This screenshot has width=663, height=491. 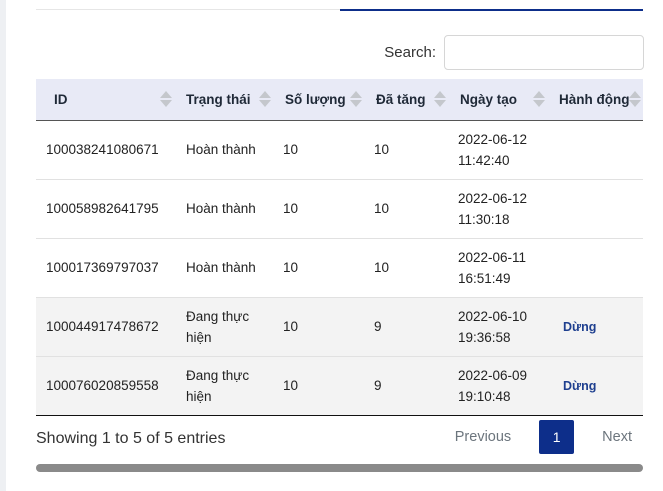 What do you see at coordinates (484, 337) in the screenshot?
I see `cell-time: 19:36:58` at bounding box center [484, 337].